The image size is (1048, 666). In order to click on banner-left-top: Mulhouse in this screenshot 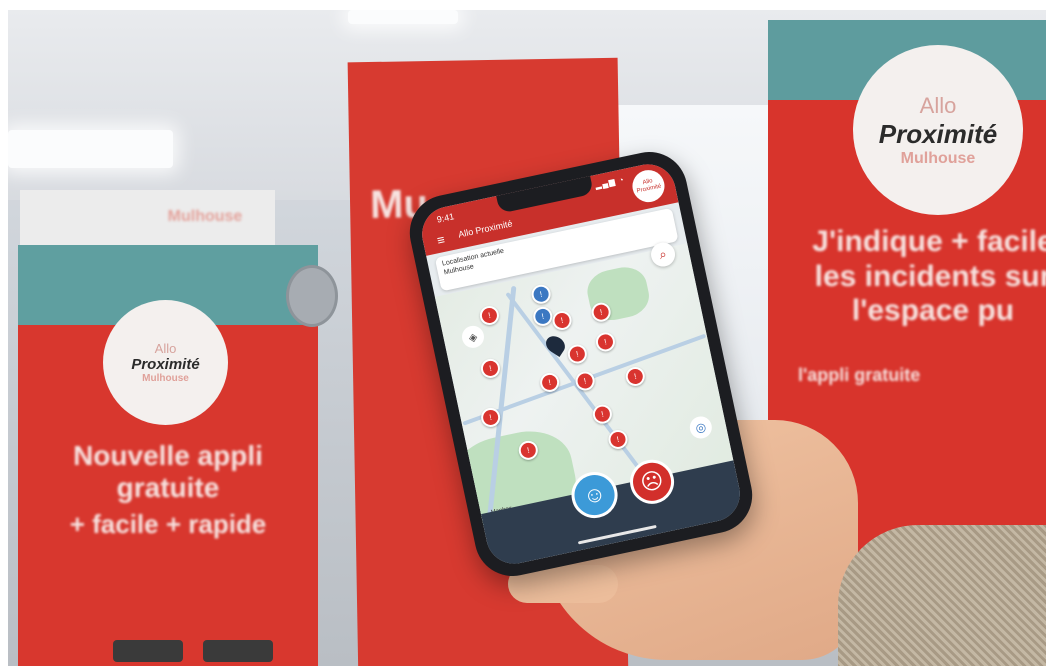, I will do `click(147, 217)`.